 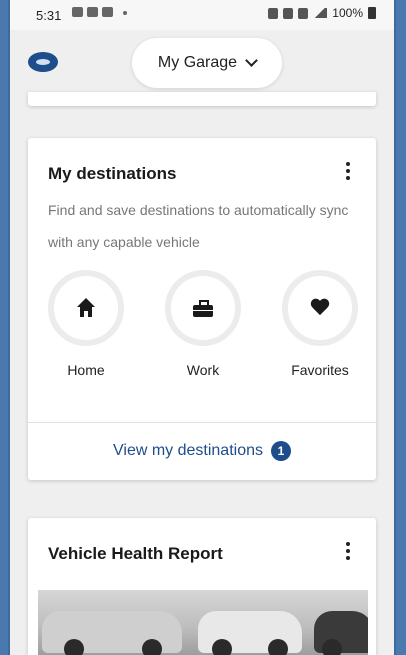 I want to click on home-icon, so click(x=86, y=308).